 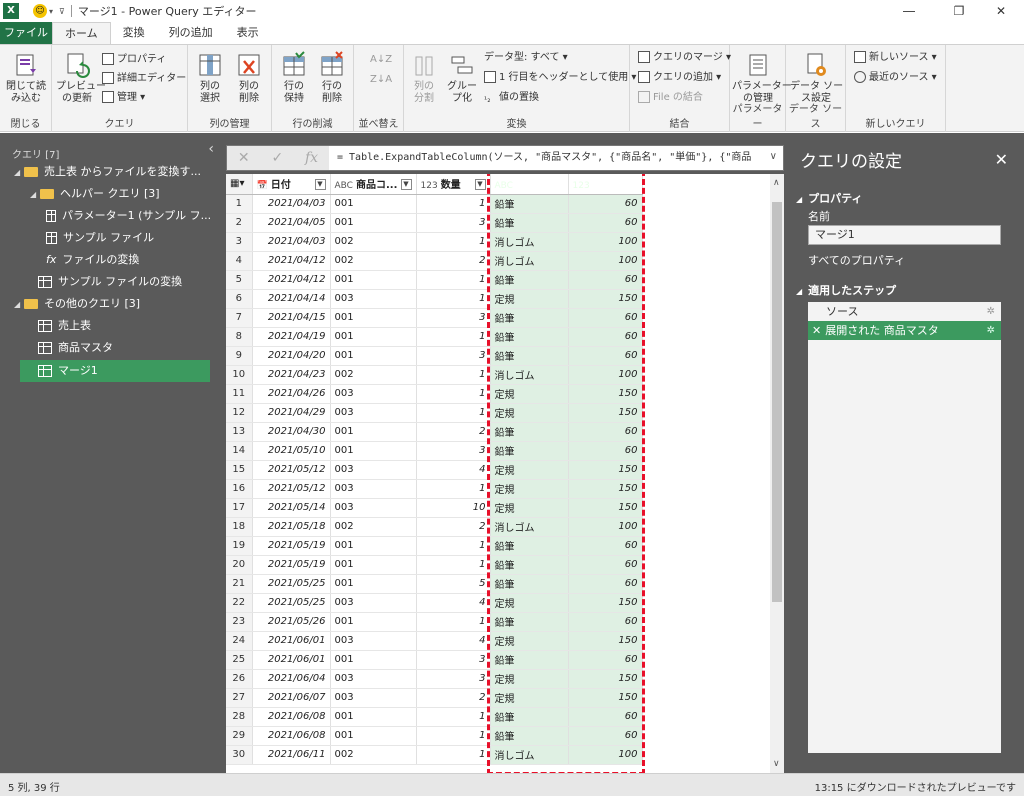 What do you see at coordinates (856, 260) in the screenshot?
I see `all-properties-link: すべてのプロパティ` at bounding box center [856, 260].